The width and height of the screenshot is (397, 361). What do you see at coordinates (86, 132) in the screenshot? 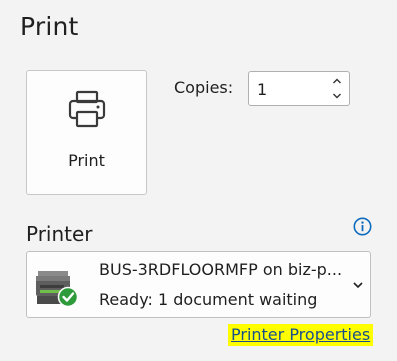
I see `print-button: Print` at bounding box center [86, 132].